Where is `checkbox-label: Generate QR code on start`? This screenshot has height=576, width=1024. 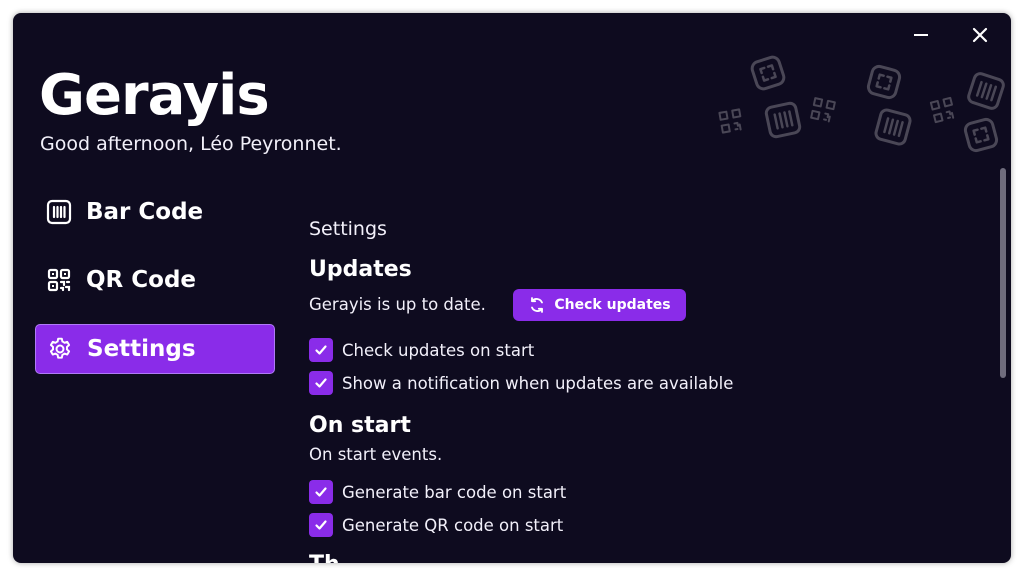 checkbox-label: Generate QR code on start is located at coordinates (453, 525).